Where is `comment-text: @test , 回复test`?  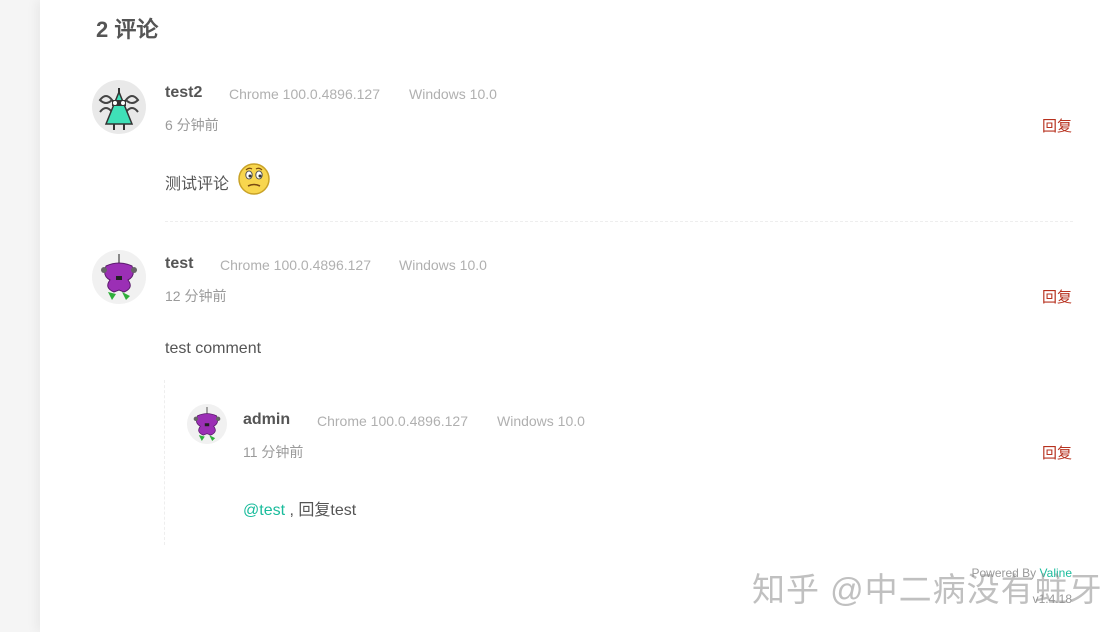 comment-text: @test , 回复test is located at coordinates (299, 508).